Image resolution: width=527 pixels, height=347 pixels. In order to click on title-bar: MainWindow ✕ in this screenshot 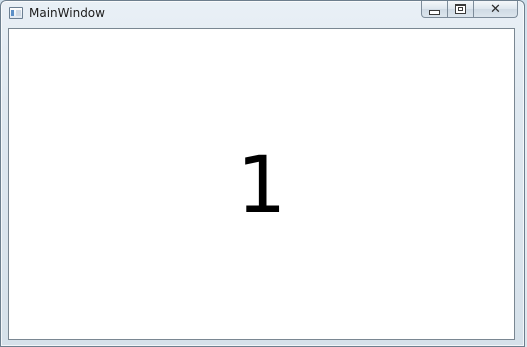, I will do `click(262, 13)`.